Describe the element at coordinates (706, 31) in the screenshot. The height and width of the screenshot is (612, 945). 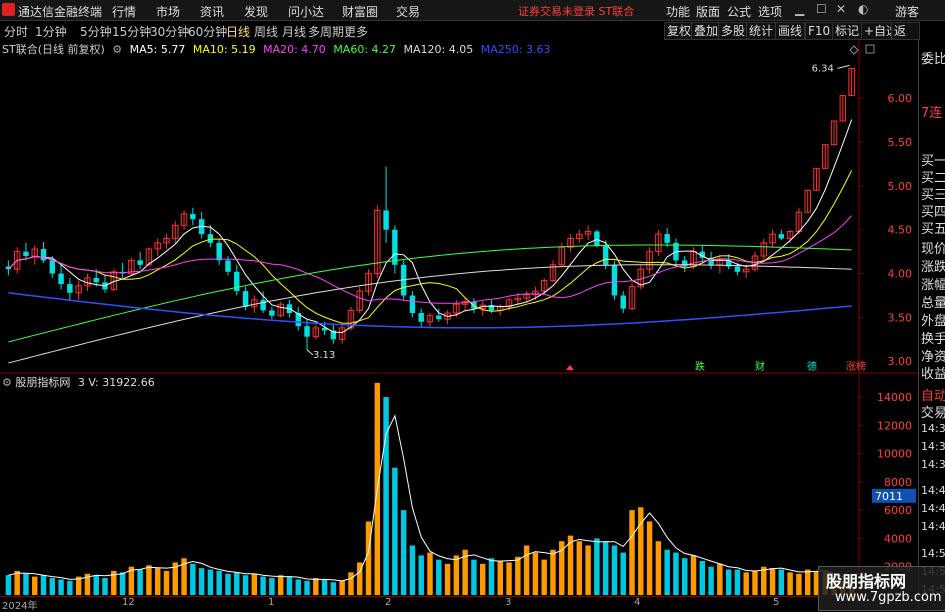
I see `overlay-button: 叠加` at that location.